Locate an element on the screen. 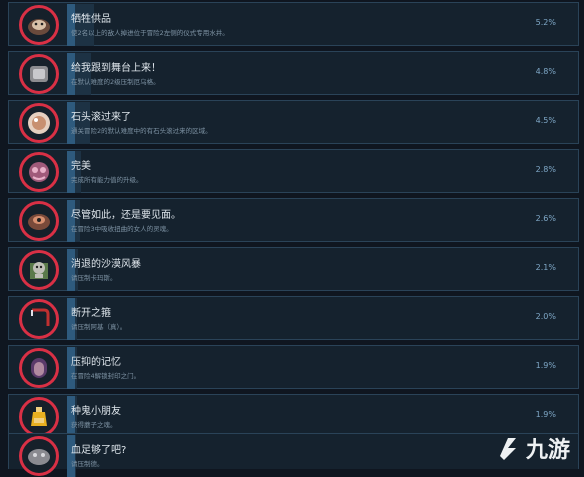  achievement-title: 尽管如此，还是要见面。 is located at coordinates (126, 215).